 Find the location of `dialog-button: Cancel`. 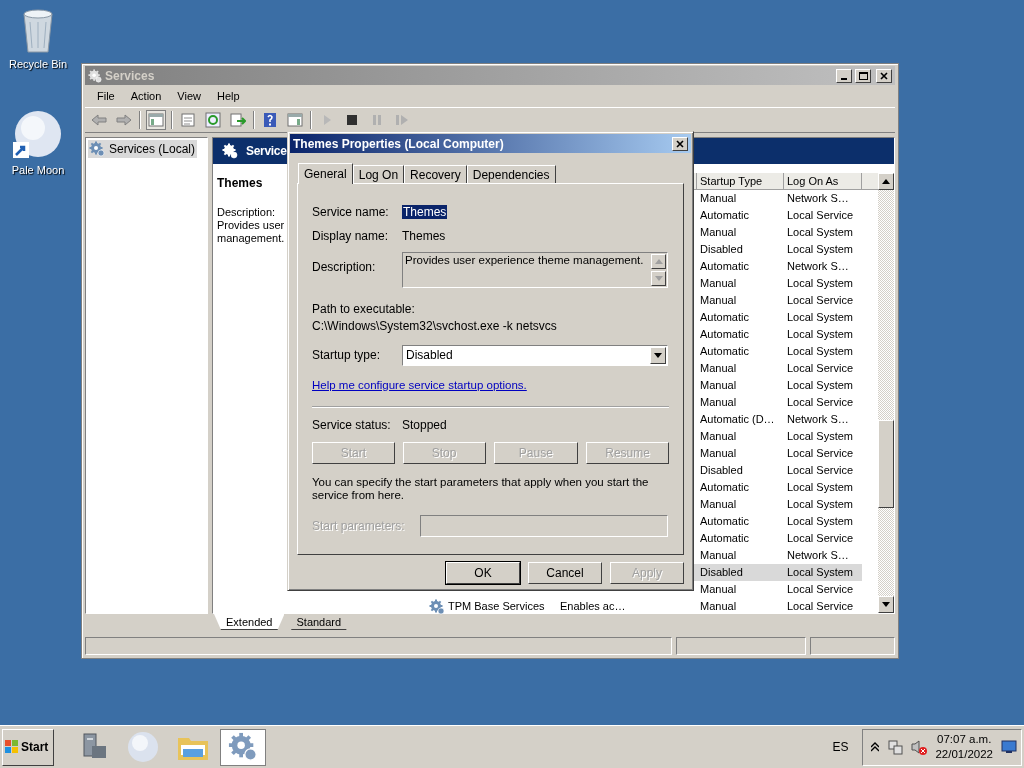

dialog-button: Cancel is located at coordinates (565, 573).